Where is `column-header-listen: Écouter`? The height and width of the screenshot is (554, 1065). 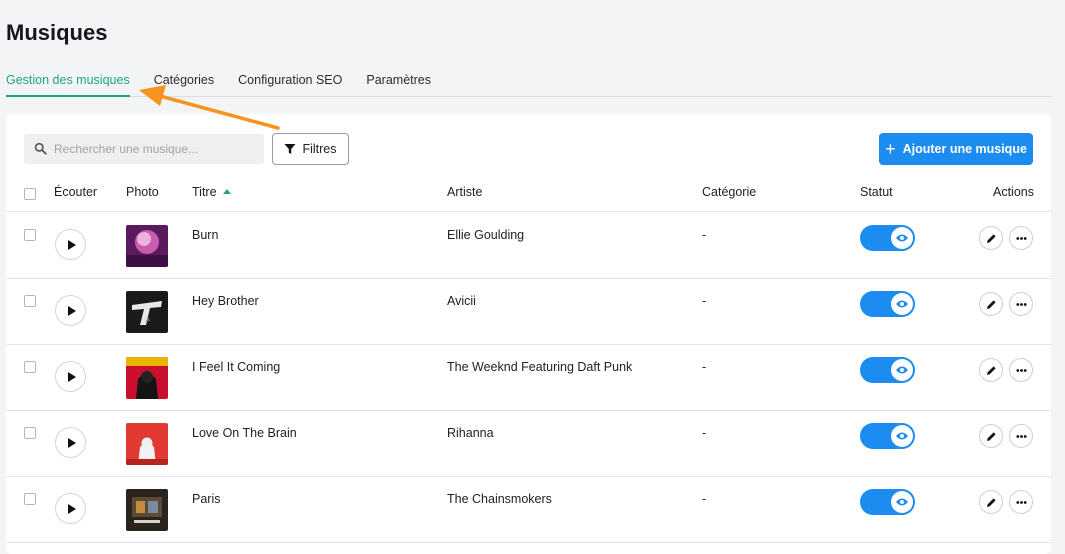
column-header-listen: Écouter is located at coordinates (76, 192).